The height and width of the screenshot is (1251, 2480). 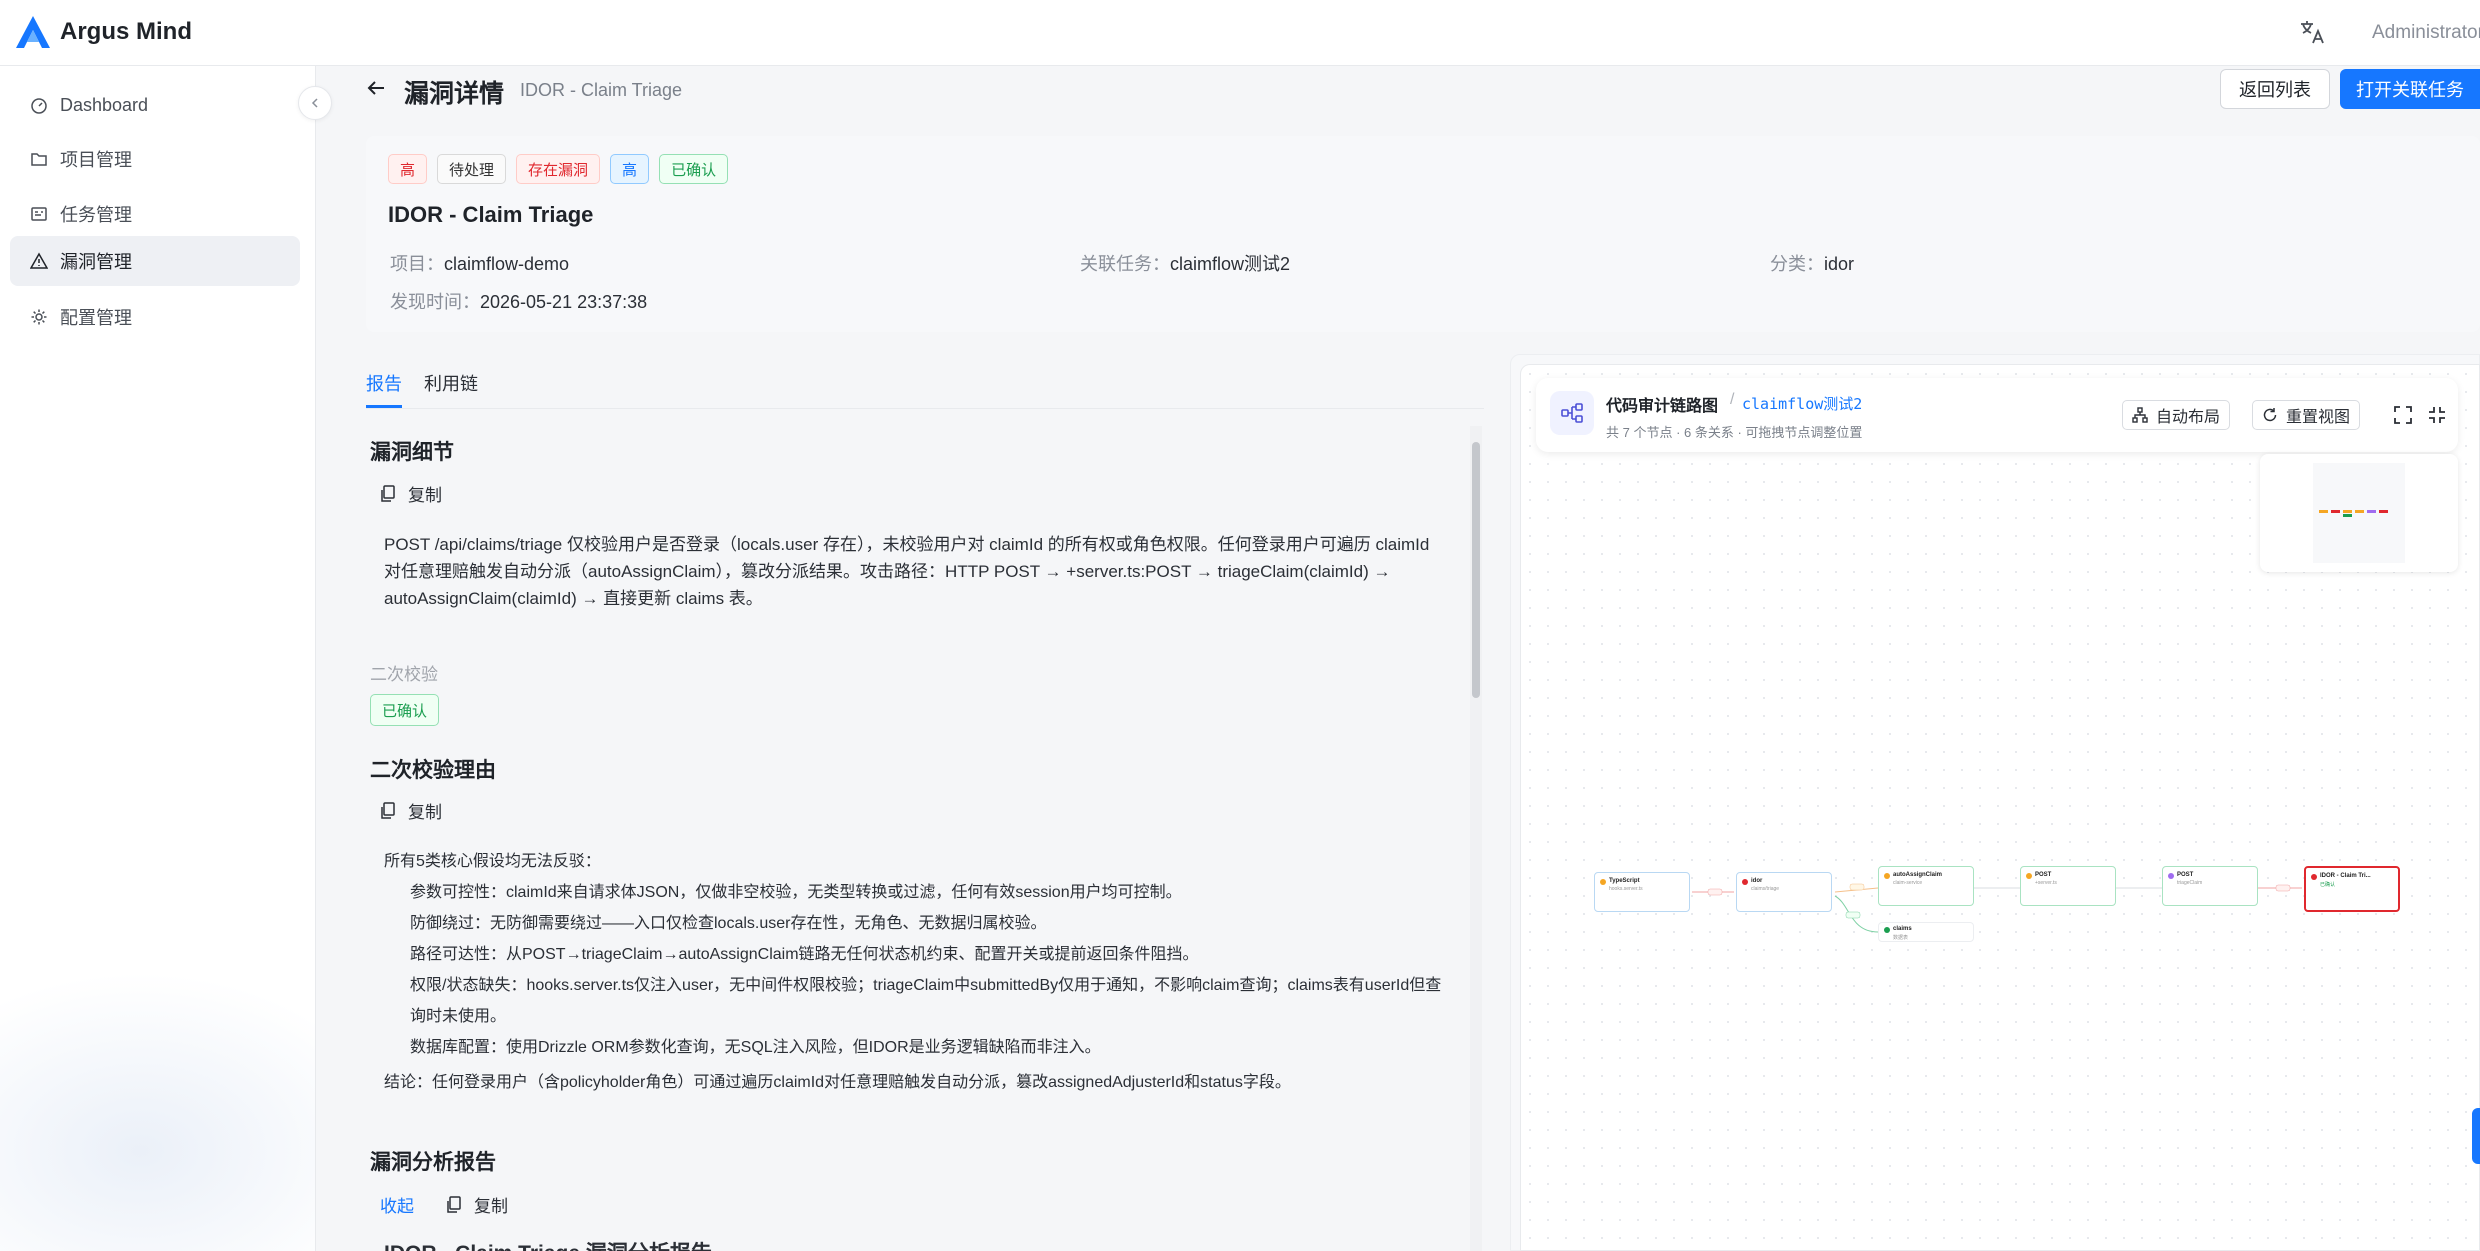 I want to click on layout-icon, so click(x=2140, y=415).